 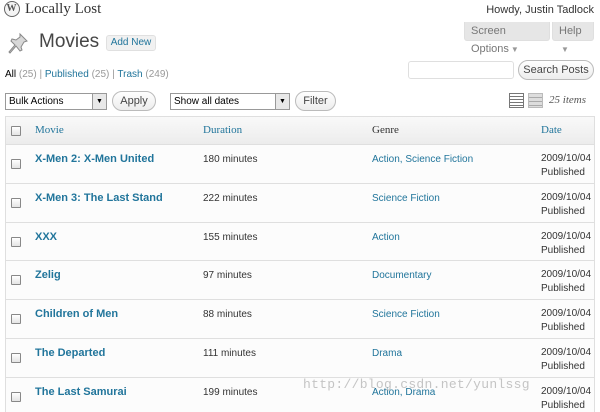 What do you see at coordinates (229, 353) in the screenshot?
I see `duration-cell: 111 minutes` at bounding box center [229, 353].